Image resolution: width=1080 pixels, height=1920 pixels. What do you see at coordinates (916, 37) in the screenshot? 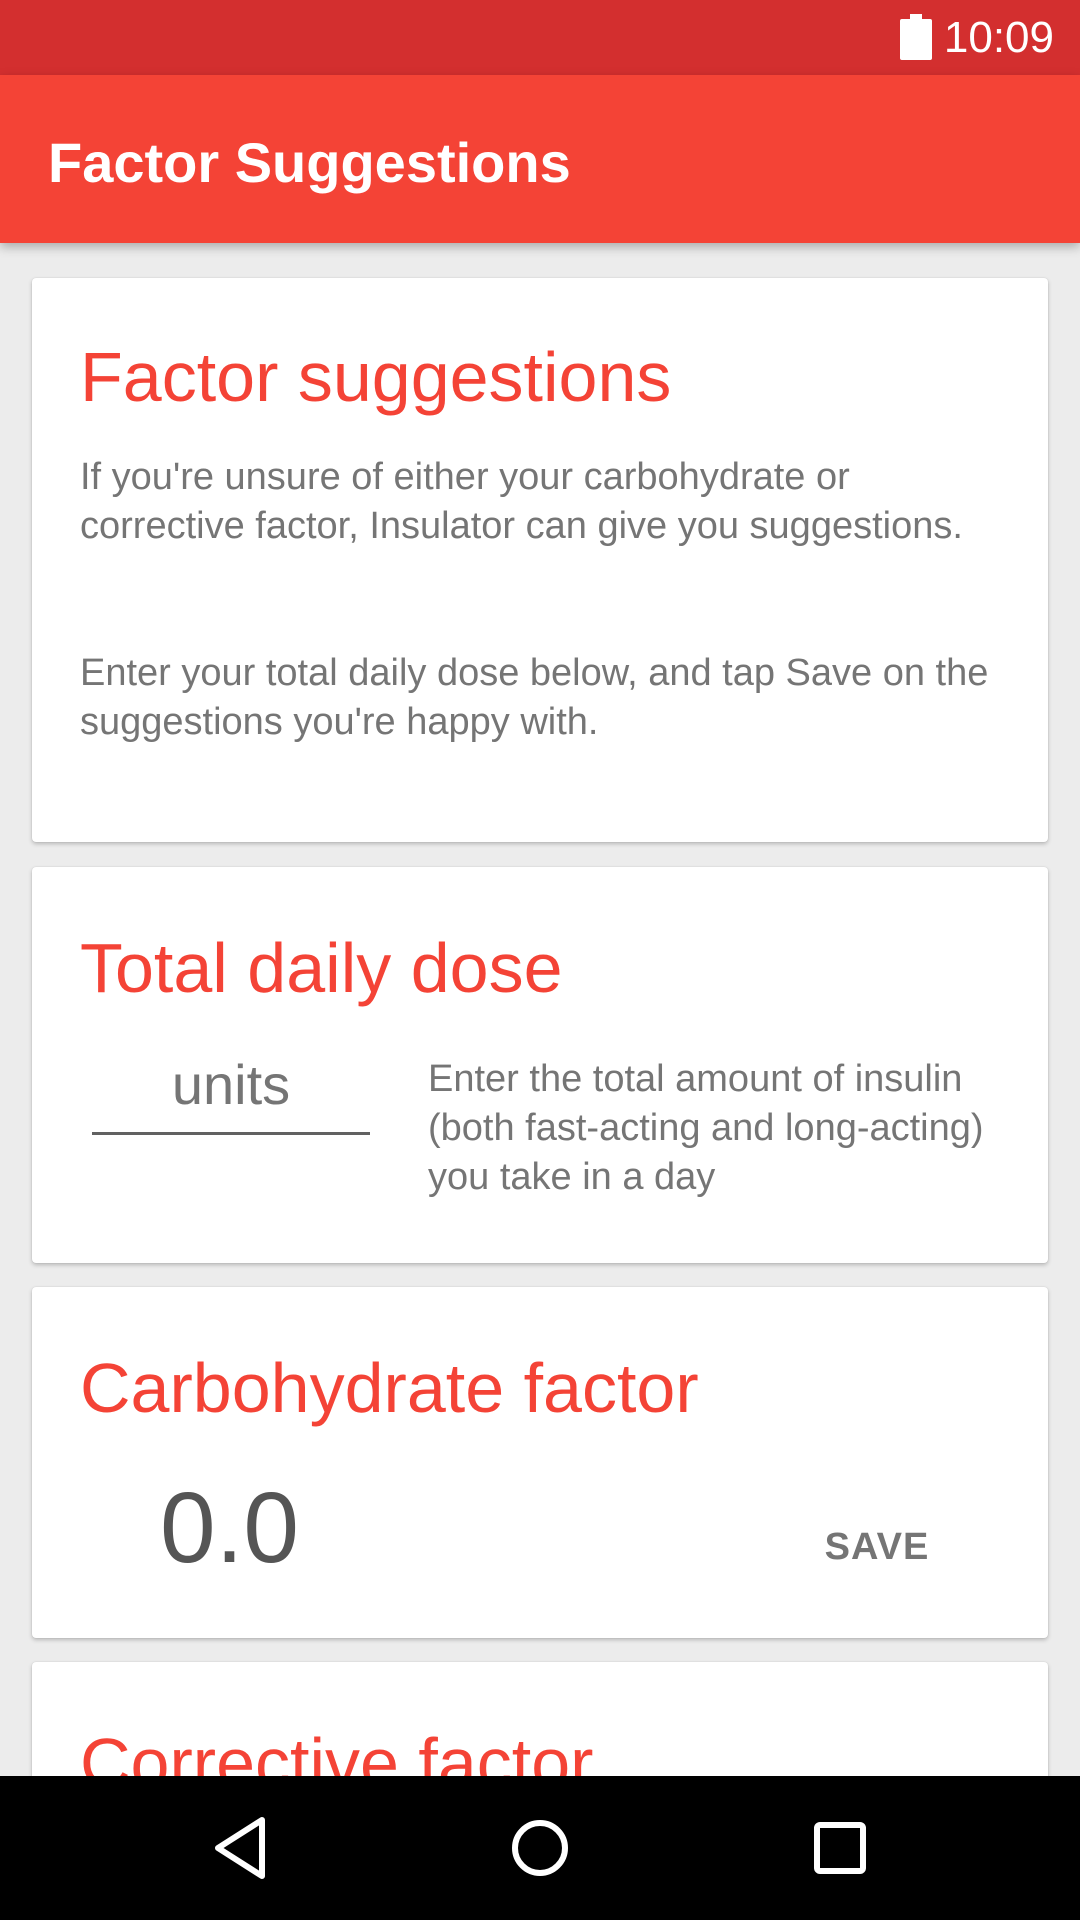
I see `battery-icon` at bounding box center [916, 37].